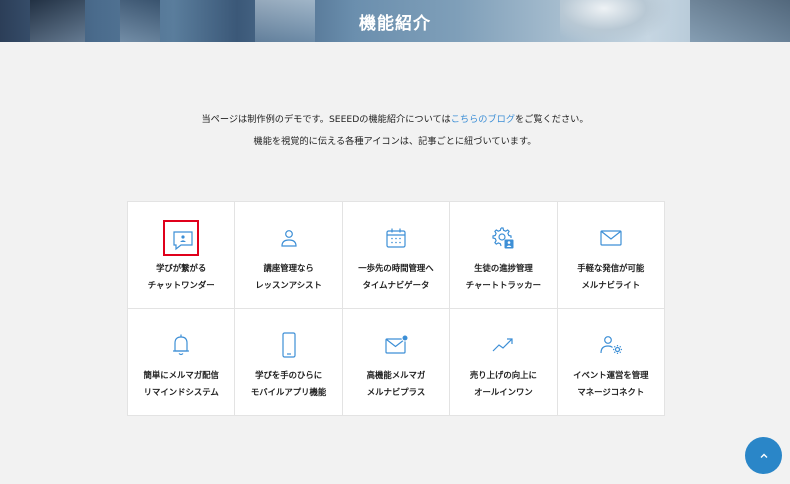 This screenshot has width=790, height=484. I want to click on gear-user-icon, so click(503, 238).